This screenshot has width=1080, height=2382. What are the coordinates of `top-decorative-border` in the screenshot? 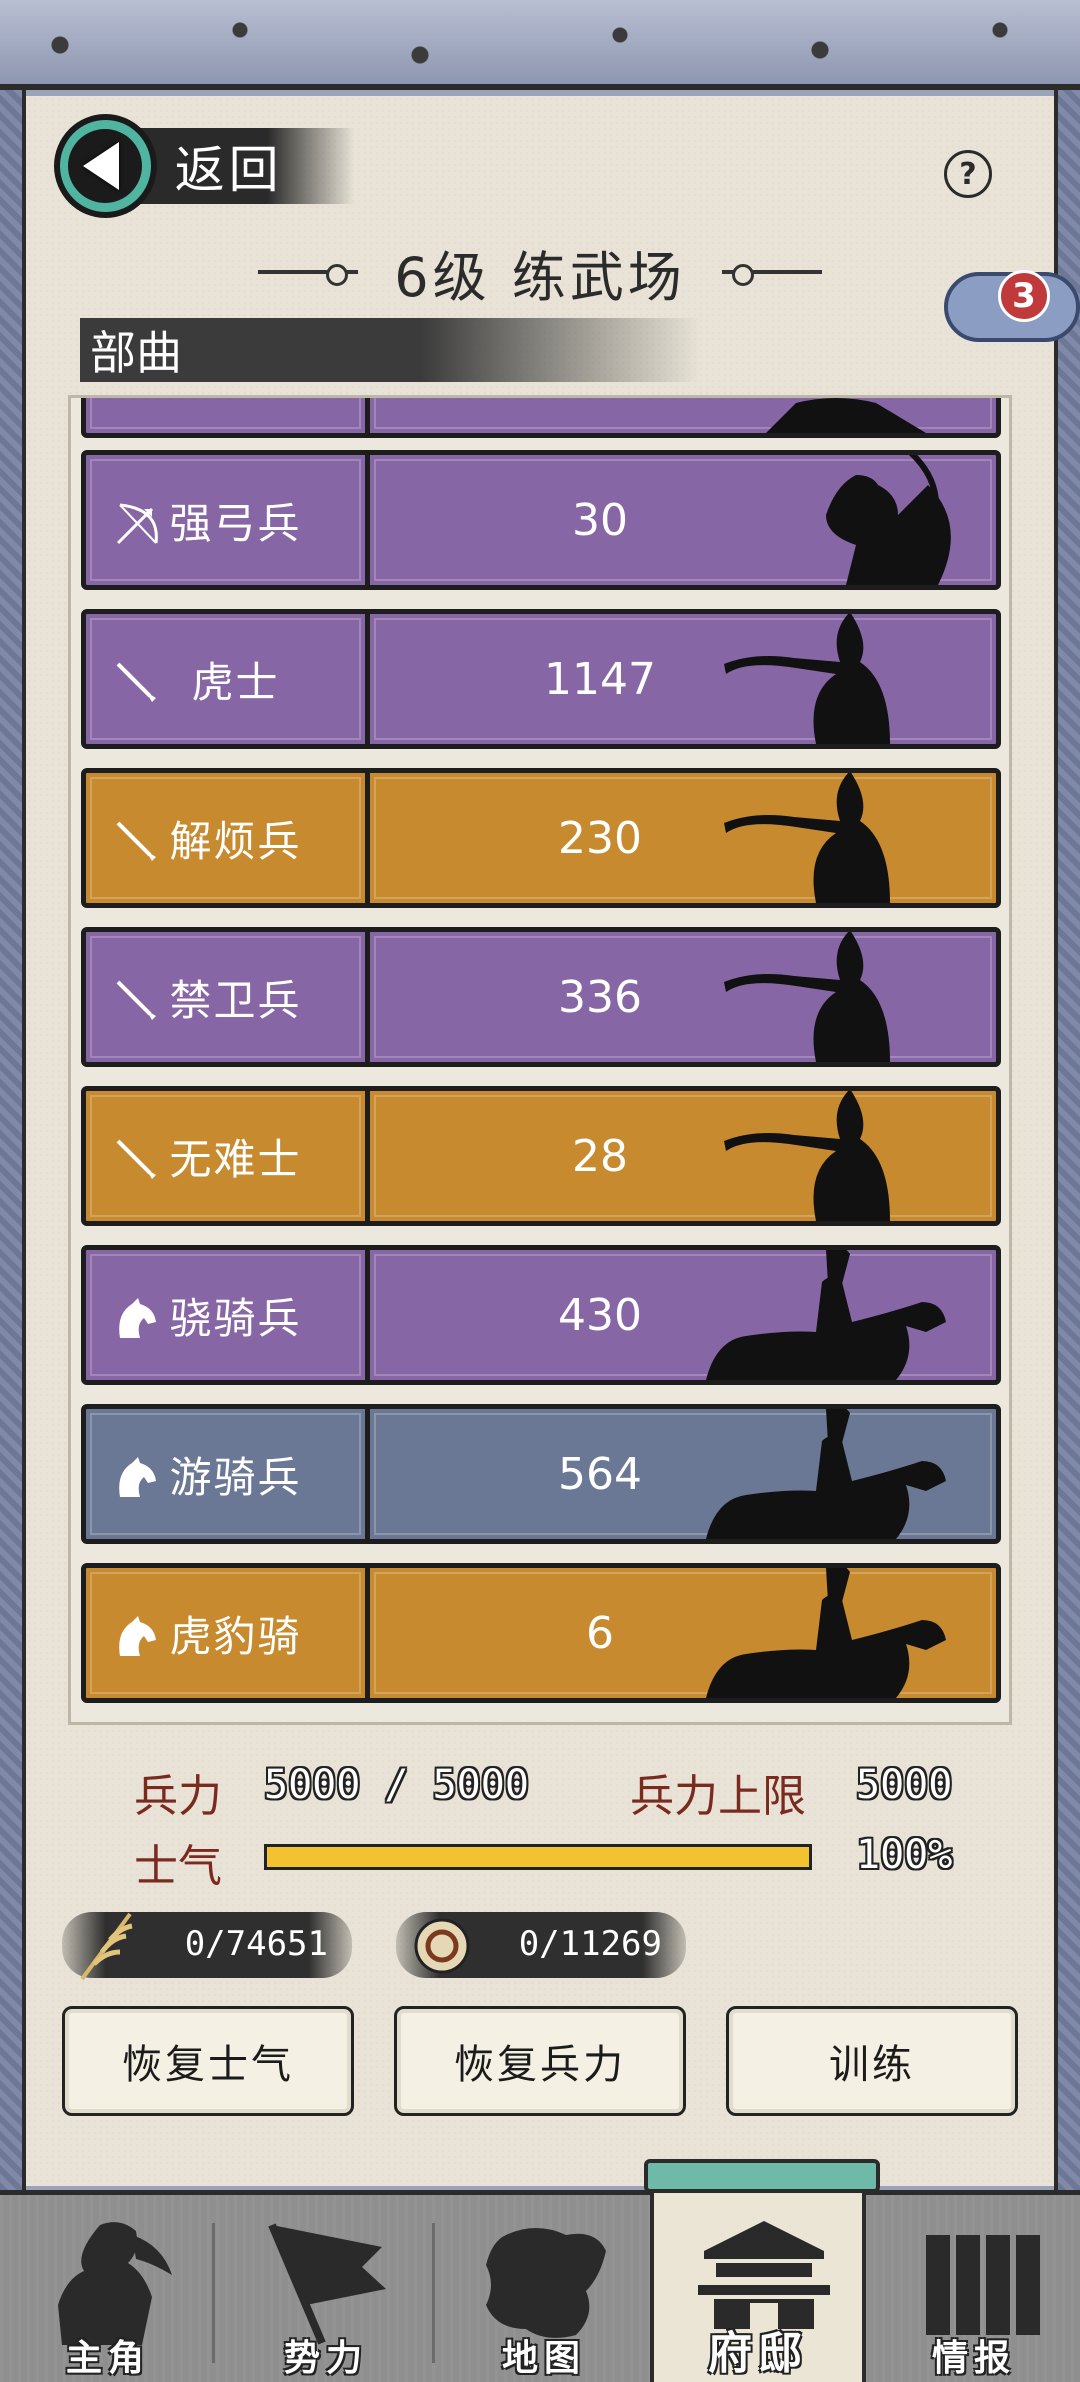 It's located at (540, 45).